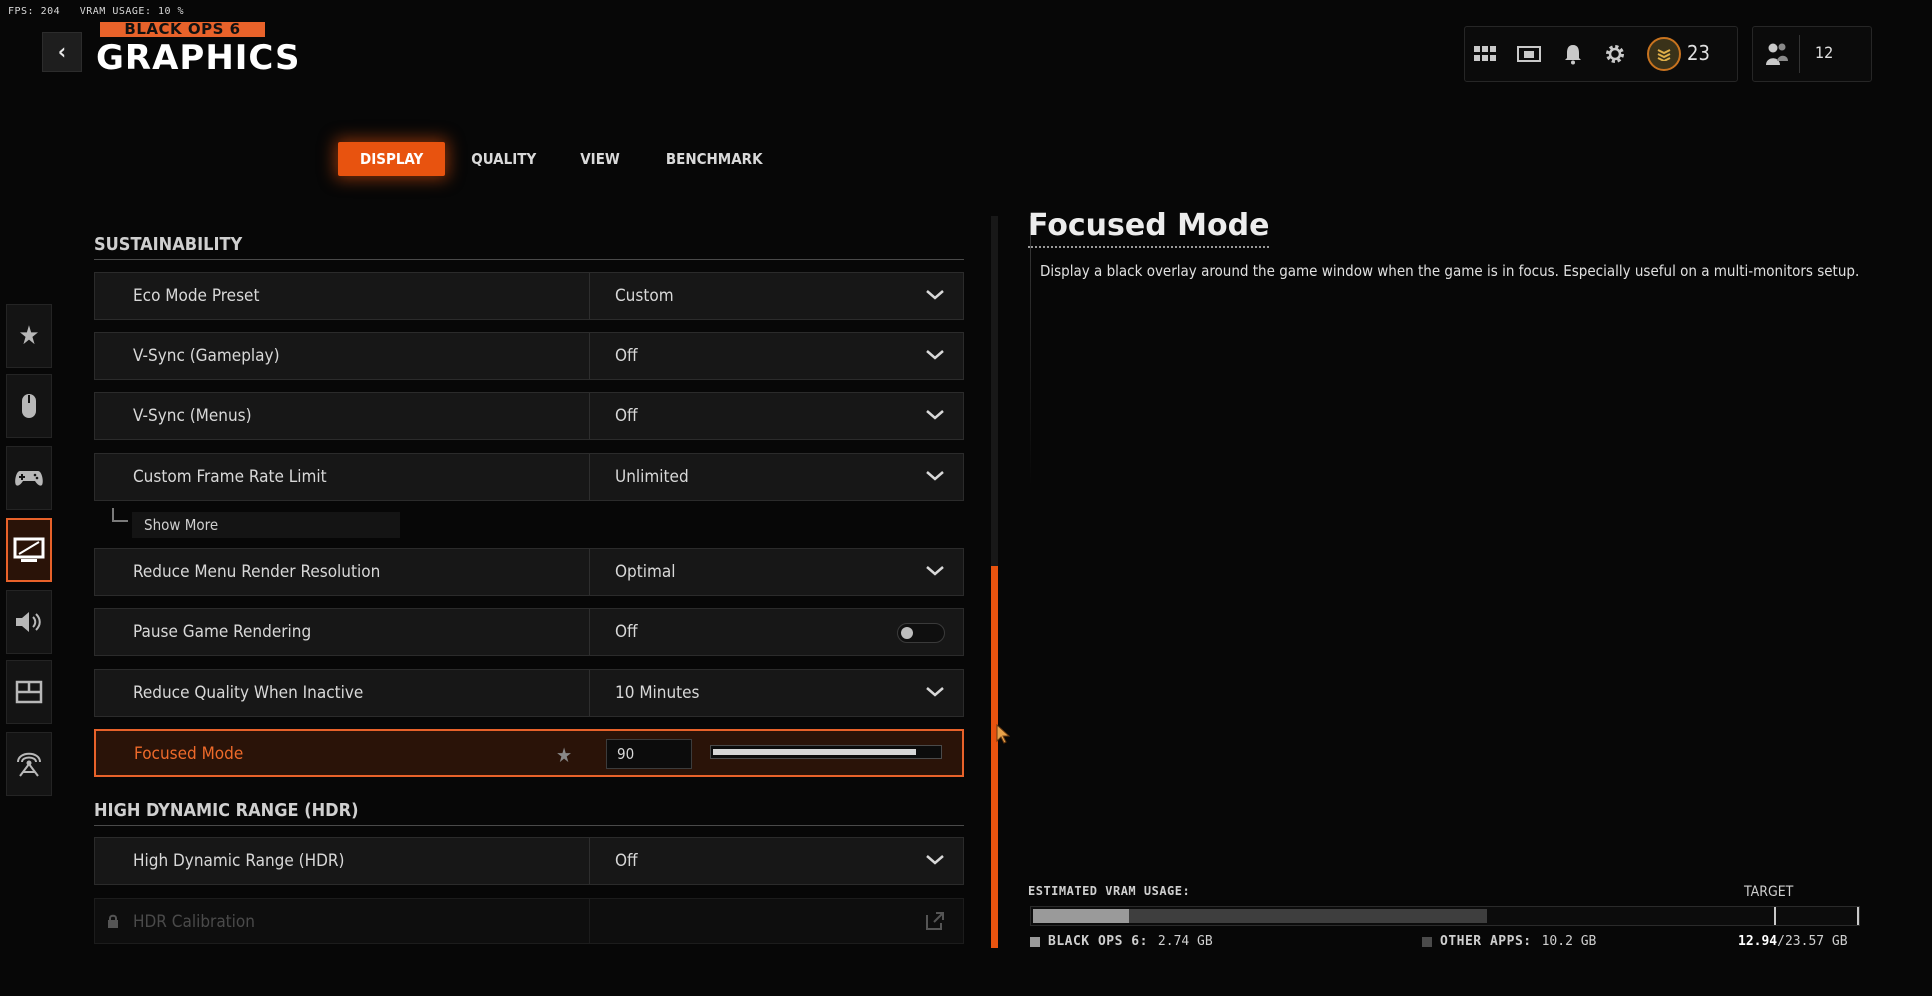 The image size is (1932, 996). I want to click on interface-layout-icon, so click(29, 692).